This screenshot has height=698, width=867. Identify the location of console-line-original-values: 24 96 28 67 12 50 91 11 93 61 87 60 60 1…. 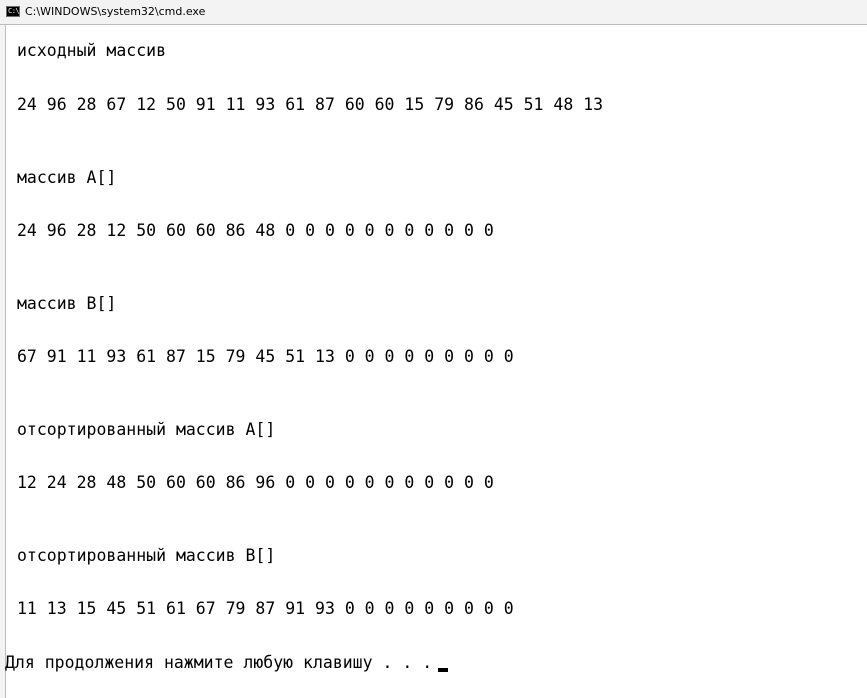
(310, 104).